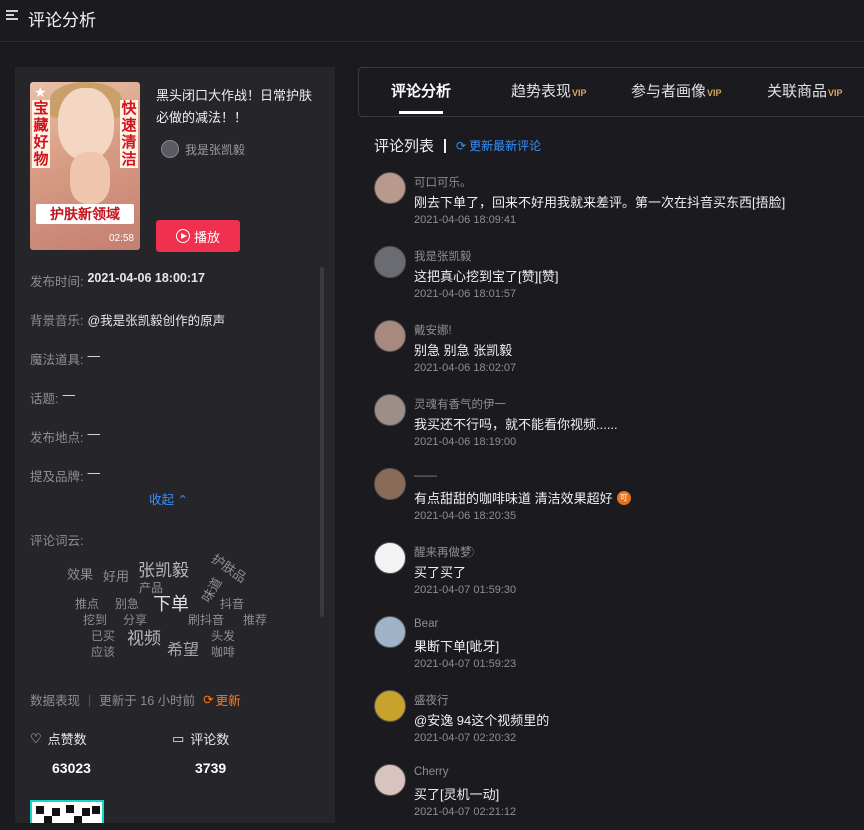 The image size is (864, 830). Describe the element at coordinates (223, 652) in the screenshot. I see `cloud-word: 咖啡` at that location.